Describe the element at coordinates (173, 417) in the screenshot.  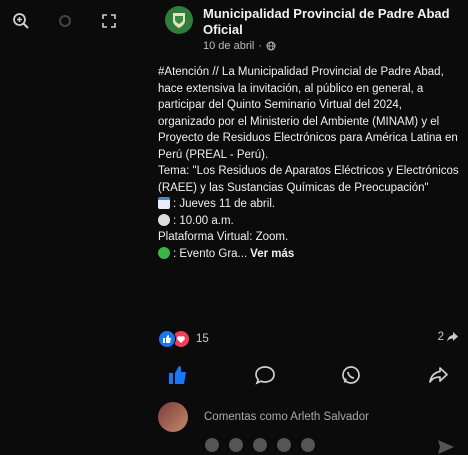
I see `user-avatar` at that location.